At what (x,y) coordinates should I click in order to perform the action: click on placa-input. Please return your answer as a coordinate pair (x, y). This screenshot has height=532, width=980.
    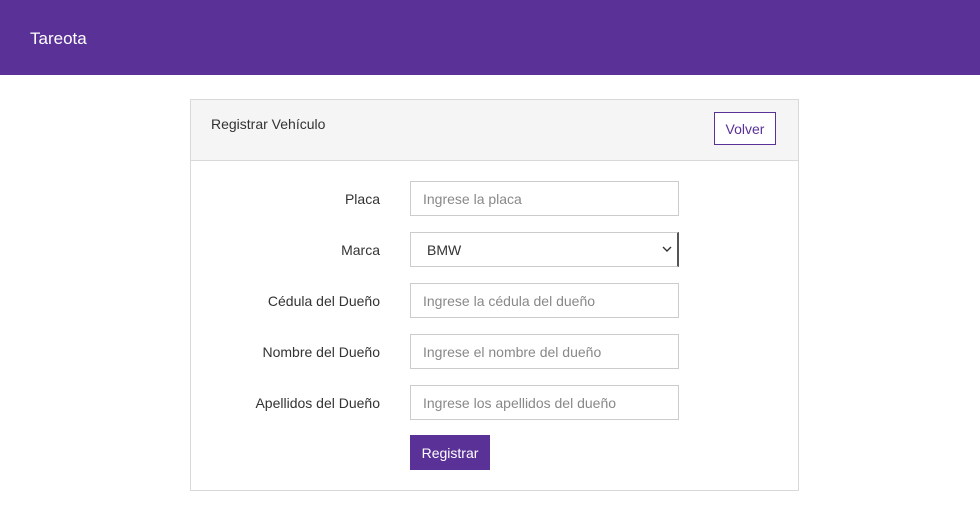
    Looking at the image, I should click on (544, 198).